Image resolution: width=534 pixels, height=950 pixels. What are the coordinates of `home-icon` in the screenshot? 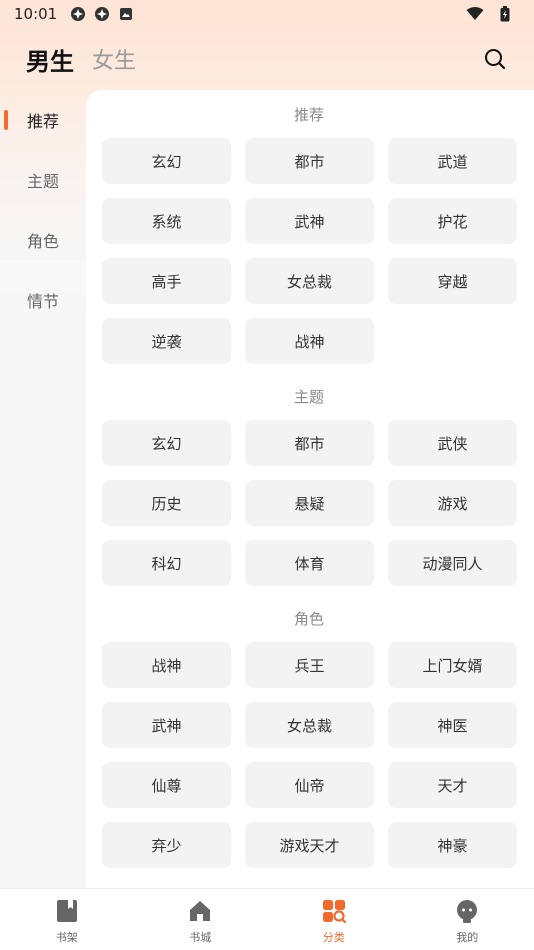 It's located at (200, 911).